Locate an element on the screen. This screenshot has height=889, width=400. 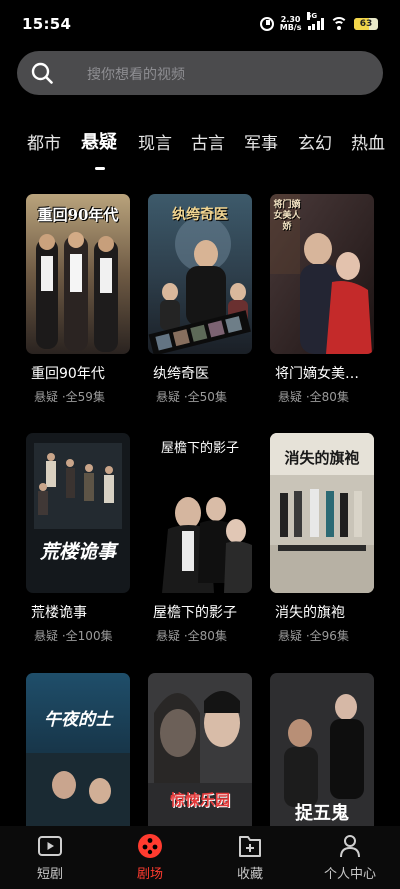
tab-junshi: 军事 is located at coordinates (261, 141).